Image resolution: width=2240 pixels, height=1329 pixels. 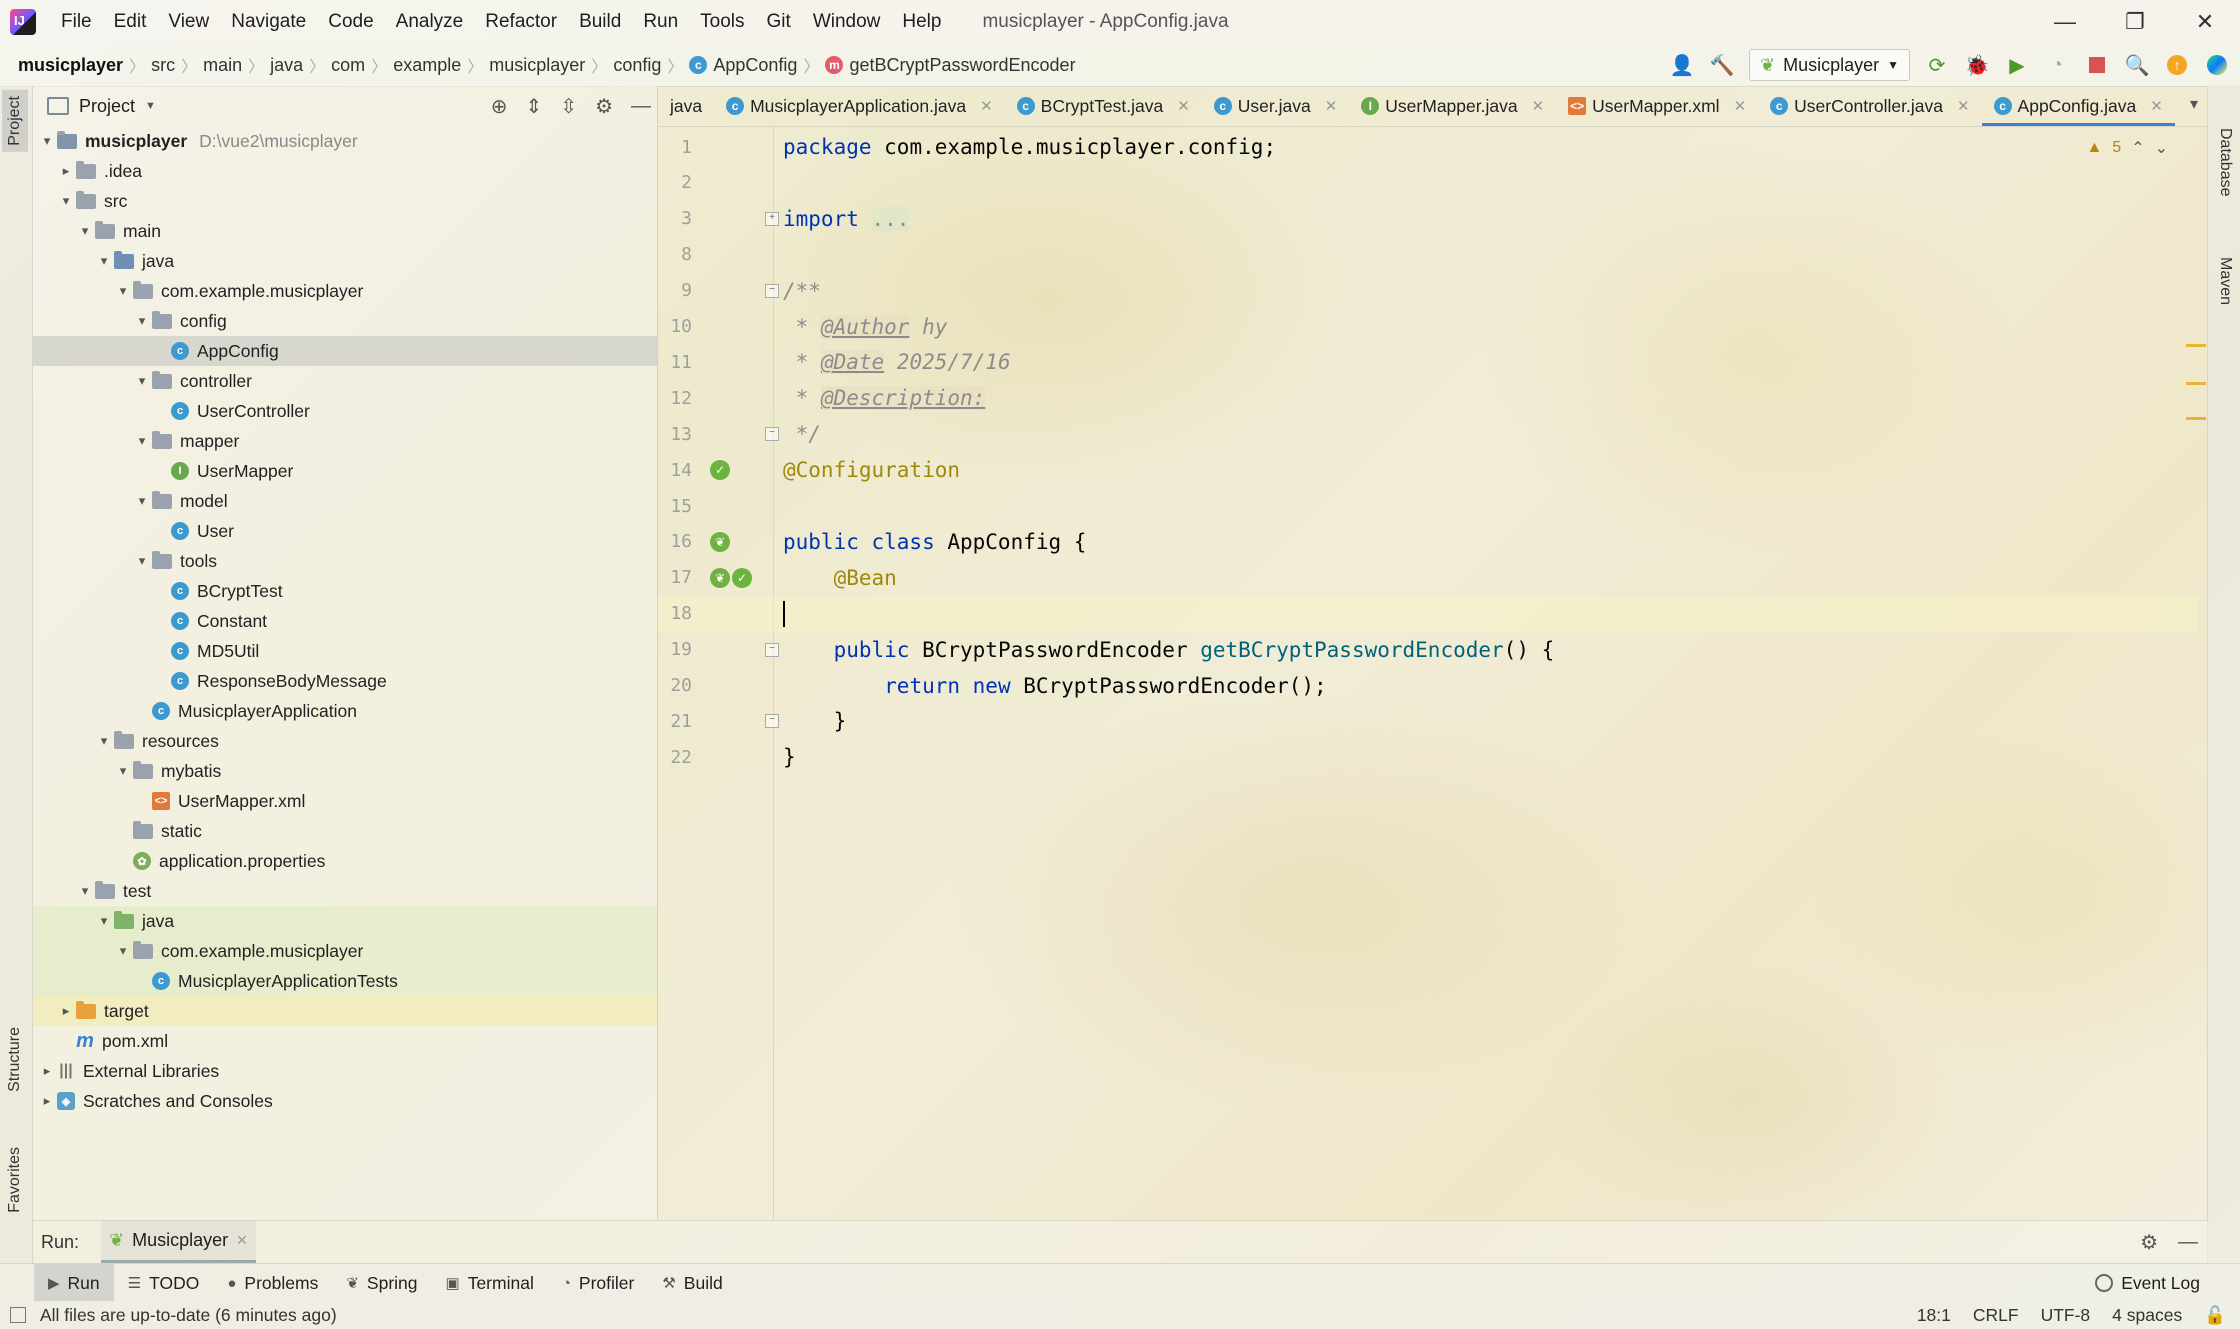 I want to click on tree-node: ▾ main, so click(x=345, y=231).